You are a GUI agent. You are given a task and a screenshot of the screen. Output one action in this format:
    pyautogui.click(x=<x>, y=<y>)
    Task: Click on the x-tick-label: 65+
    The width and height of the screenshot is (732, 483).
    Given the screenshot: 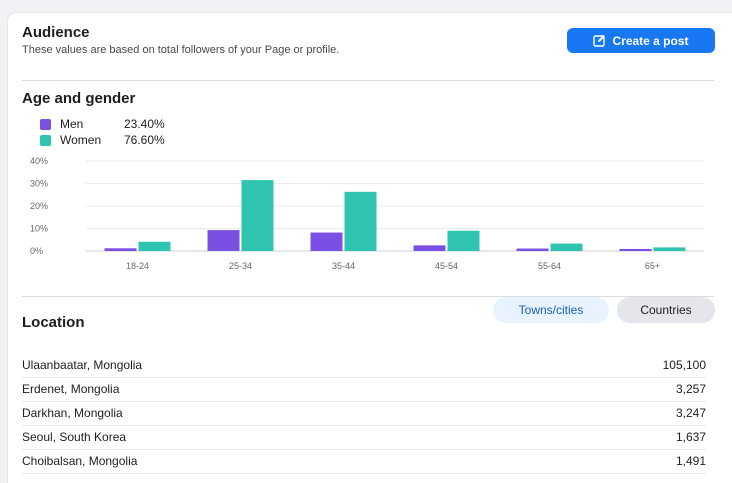 What is the action you would take?
    pyautogui.click(x=652, y=266)
    